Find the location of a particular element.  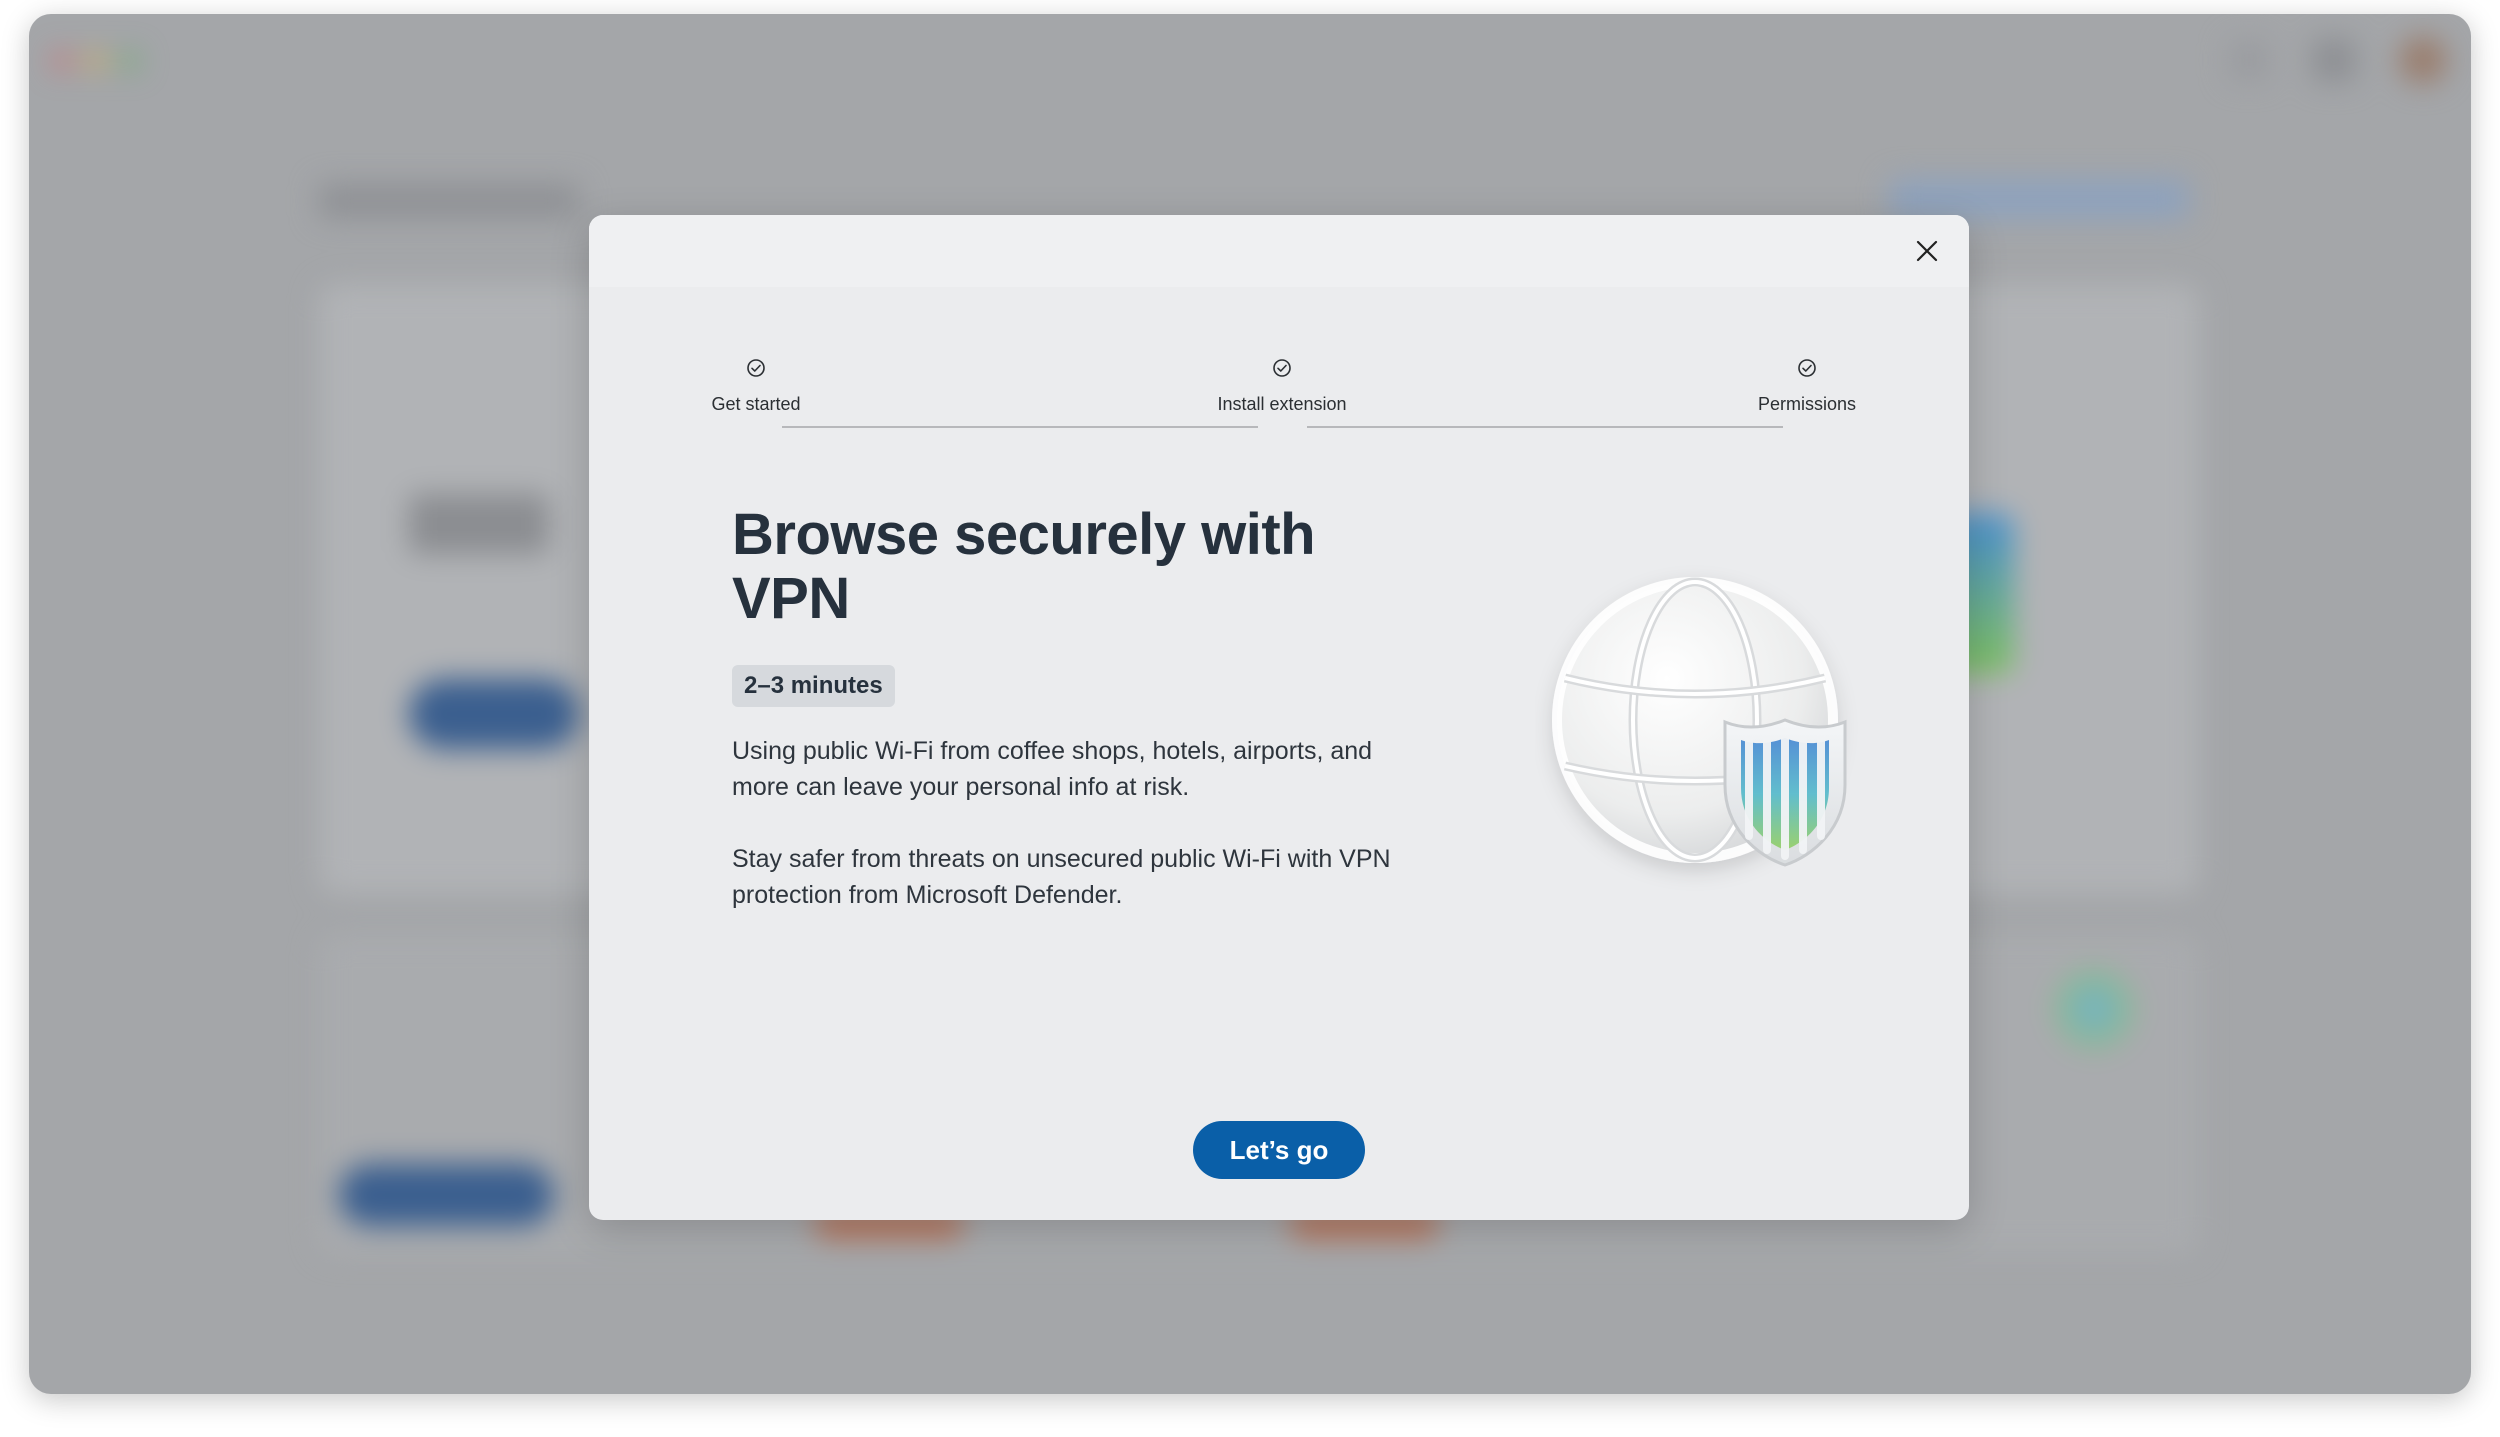

dialog-header is located at coordinates (1279, 251).